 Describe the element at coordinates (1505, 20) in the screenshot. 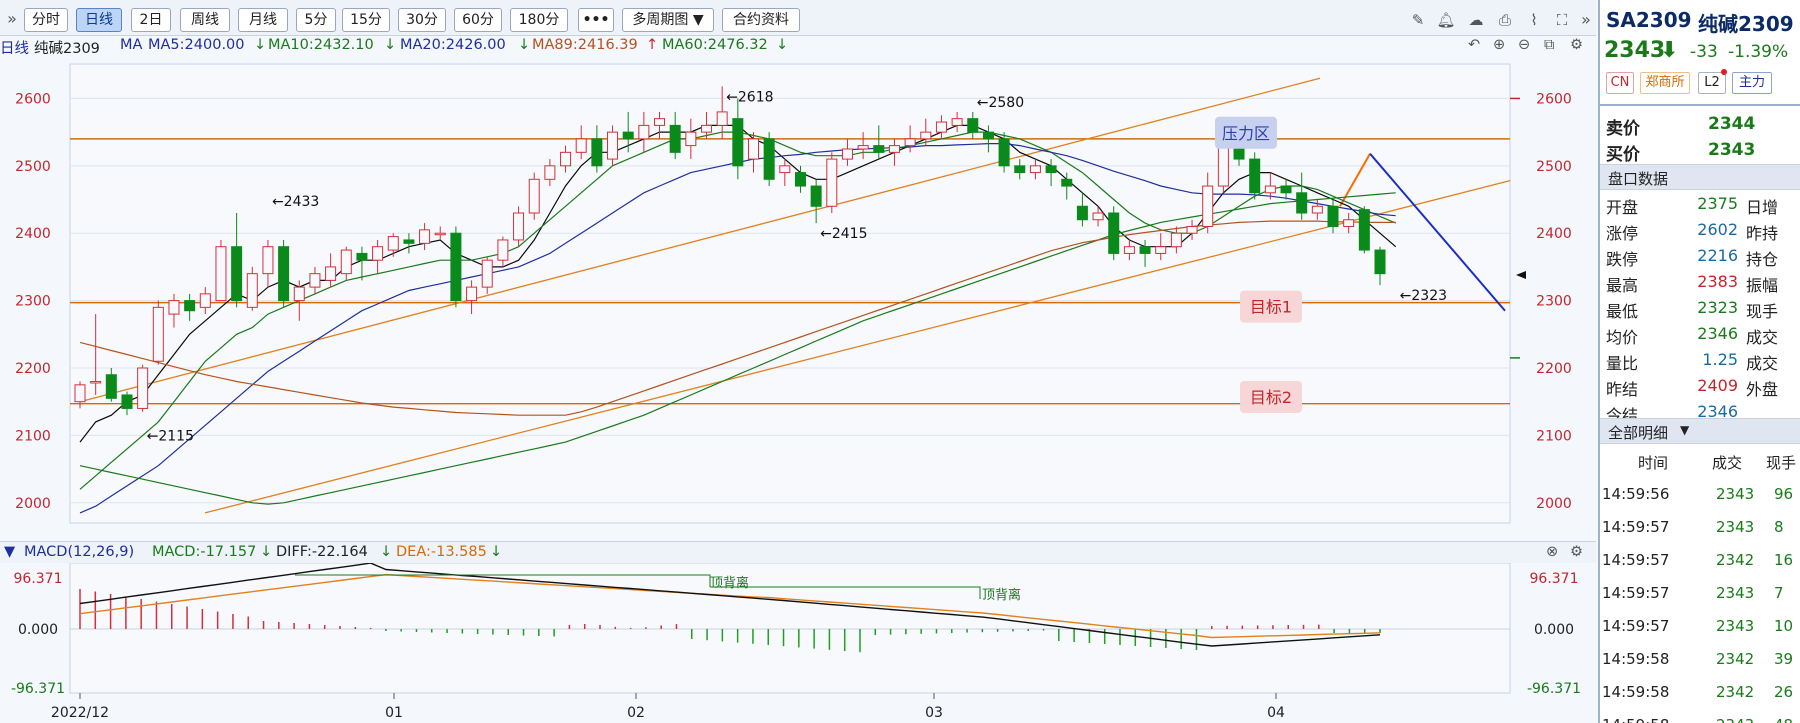

I see `camera-icon: ⎙` at that location.